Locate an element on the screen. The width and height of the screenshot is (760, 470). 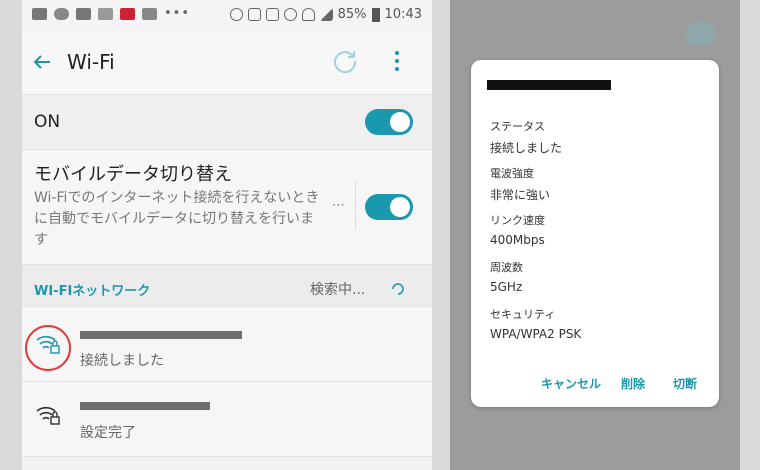
network-item: 接続しました is located at coordinates (227, 344).